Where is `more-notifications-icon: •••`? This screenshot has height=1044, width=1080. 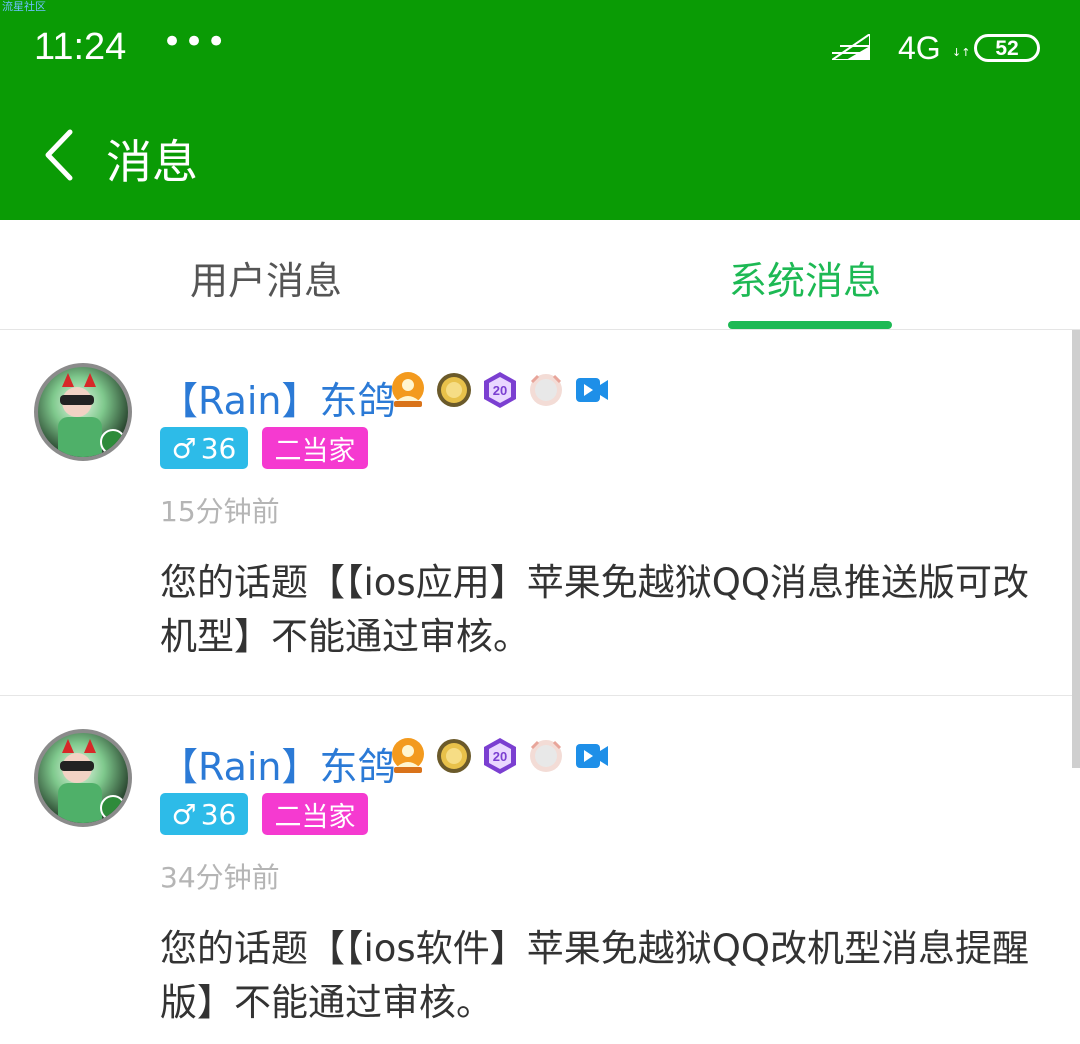 more-notifications-icon: ••• is located at coordinates (195, 42).